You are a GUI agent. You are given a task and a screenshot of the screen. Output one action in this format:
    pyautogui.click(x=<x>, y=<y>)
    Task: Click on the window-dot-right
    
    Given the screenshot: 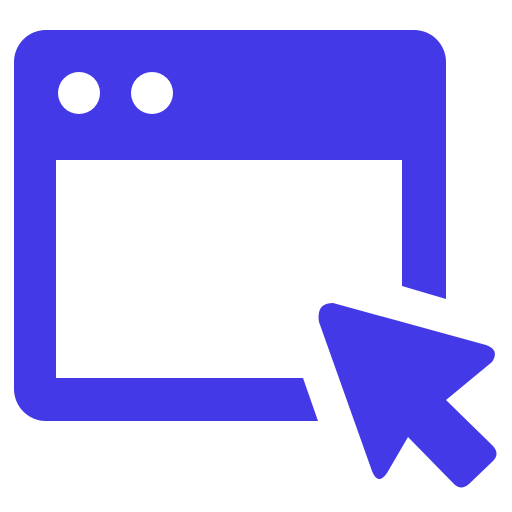 What is the action you would take?
    pyautogui.click(x=152, y=93)
    